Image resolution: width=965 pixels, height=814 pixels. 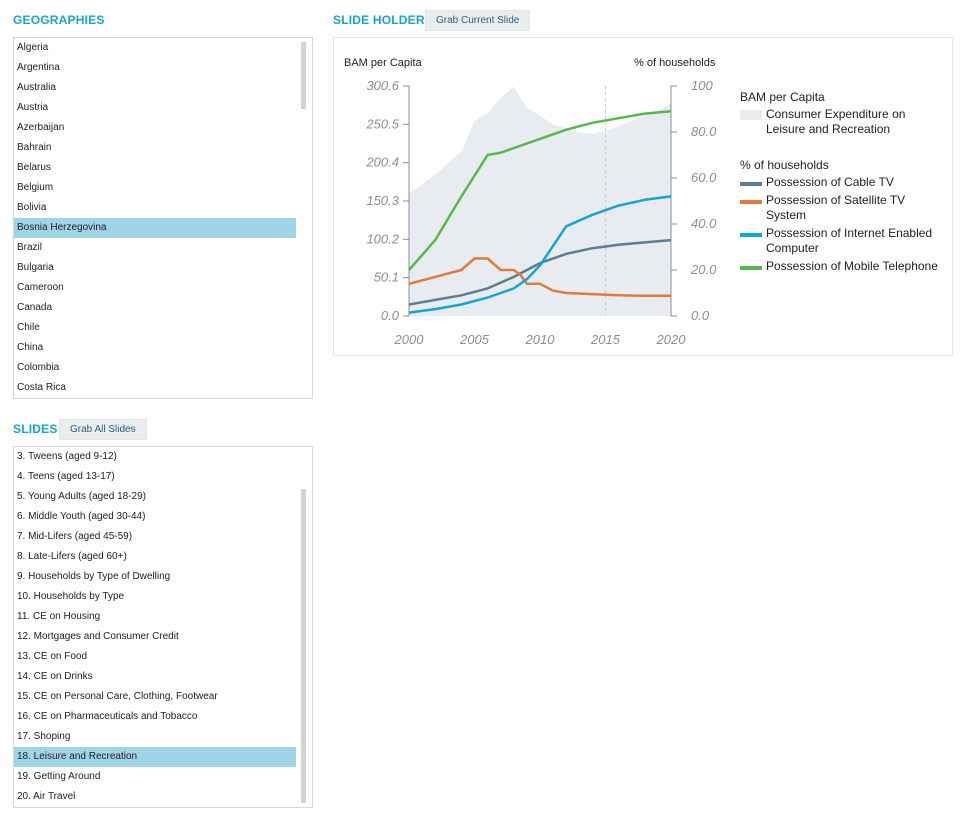 What do you see at coordinates (382, 162) in the screenshot?
I see `left-tick-label: 200.4` at bounding box center [382, 162].